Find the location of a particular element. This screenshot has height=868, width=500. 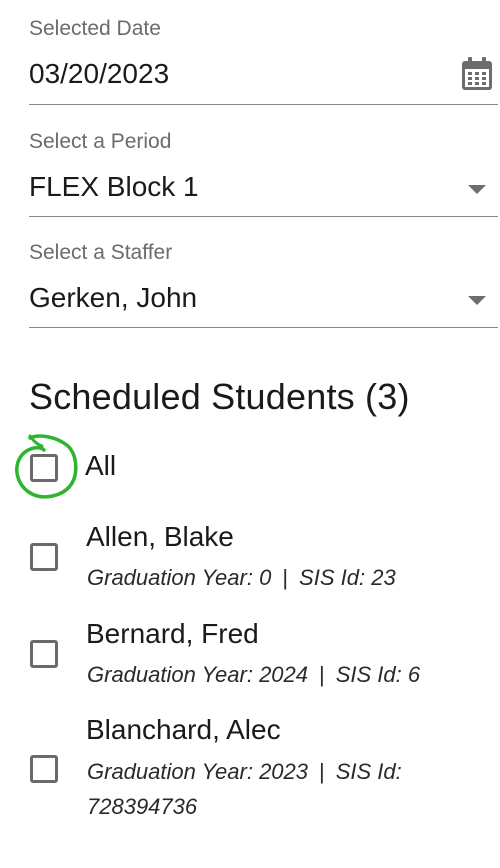

grad-year-value: 0 is located at coordinates (265, 577).